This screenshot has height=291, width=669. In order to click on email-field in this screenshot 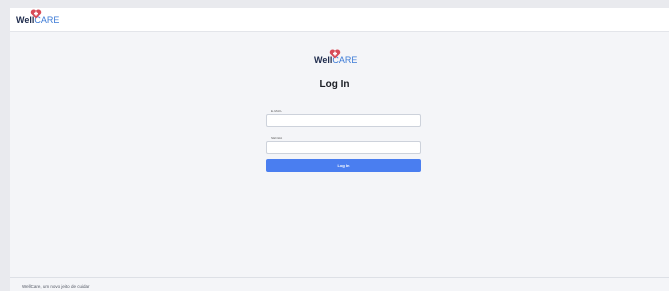, I will do `click(343, 120)`.